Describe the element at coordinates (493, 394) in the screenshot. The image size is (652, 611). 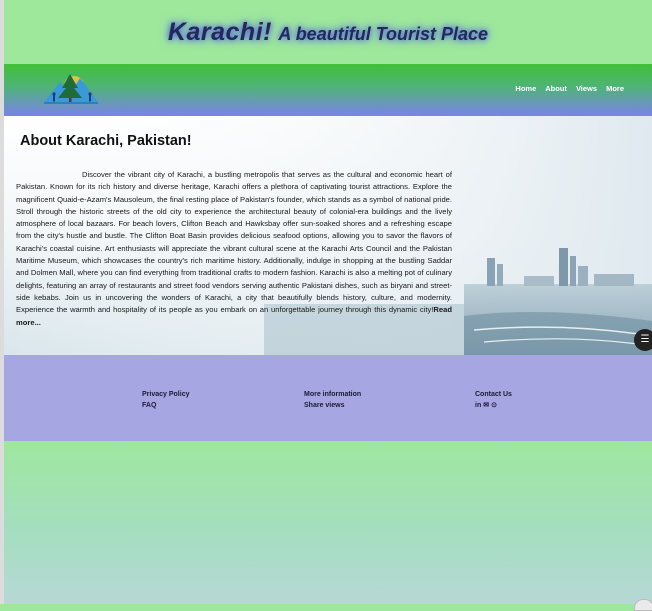
I see `contact-us-link: Contact Us` at that location.